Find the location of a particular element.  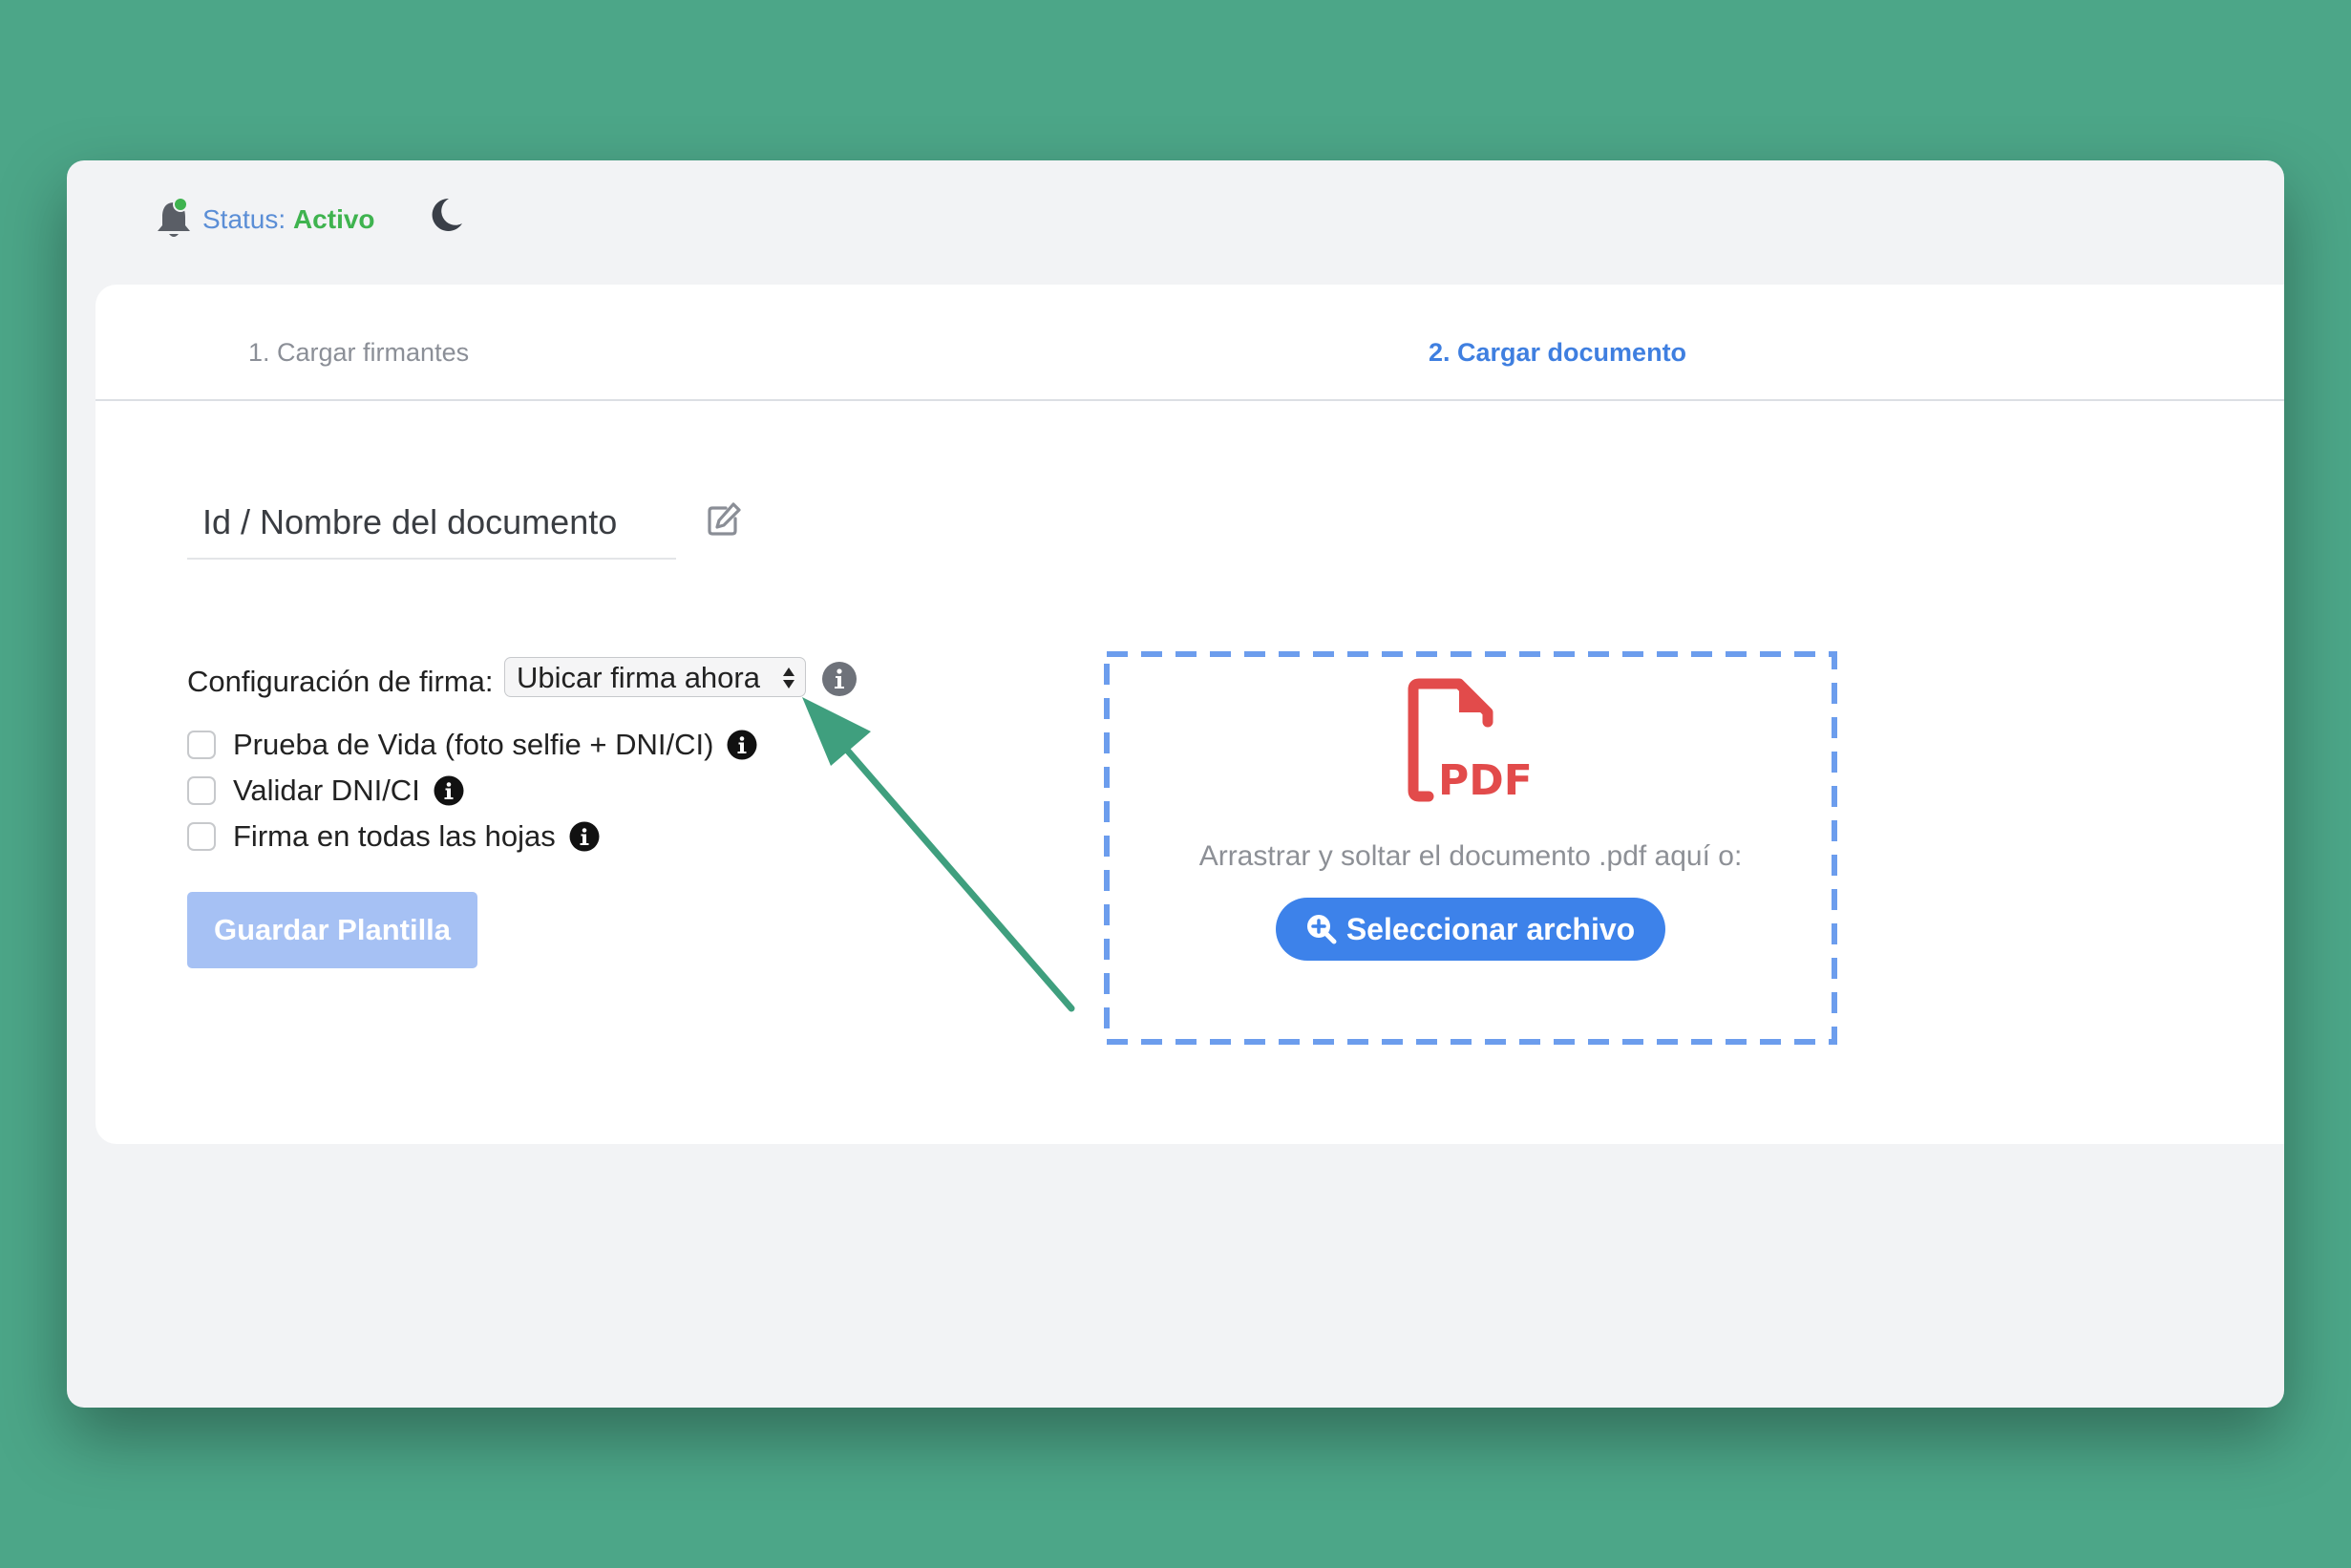

edit-icon is located at coordinates (724, 519).